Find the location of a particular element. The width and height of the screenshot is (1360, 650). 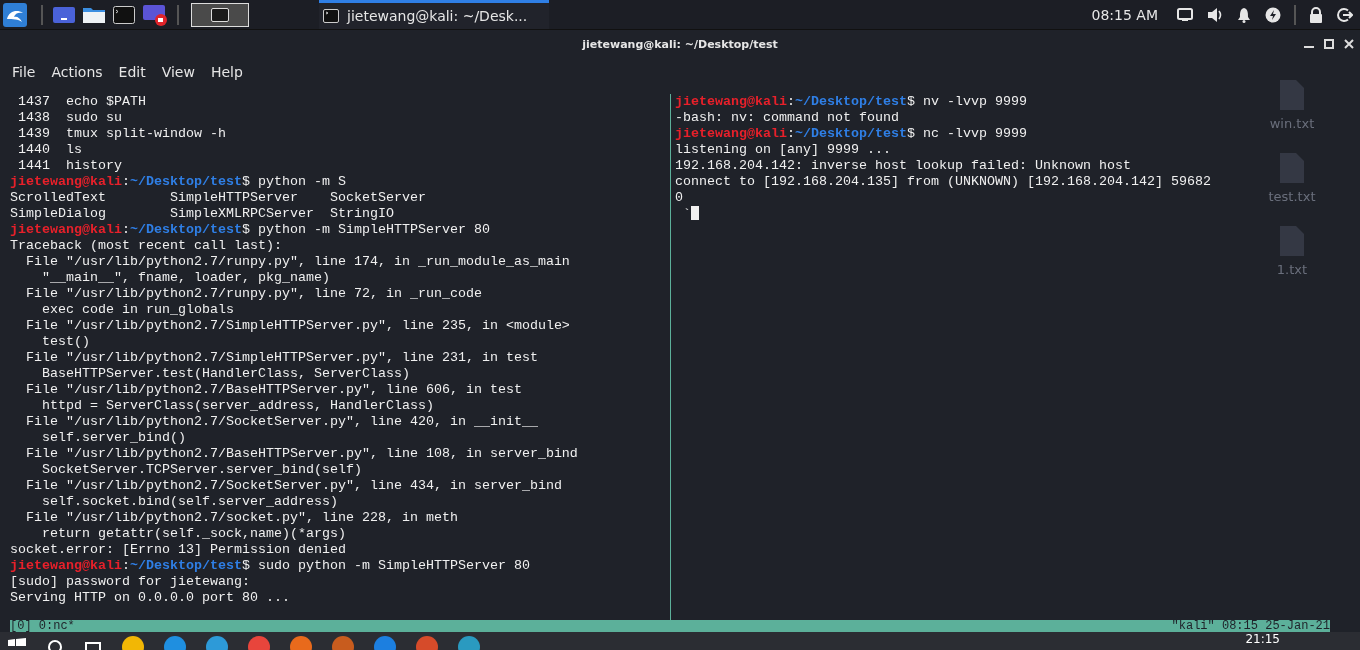

terminal-line: self.server_bind() is located at coordinates (114, 438).